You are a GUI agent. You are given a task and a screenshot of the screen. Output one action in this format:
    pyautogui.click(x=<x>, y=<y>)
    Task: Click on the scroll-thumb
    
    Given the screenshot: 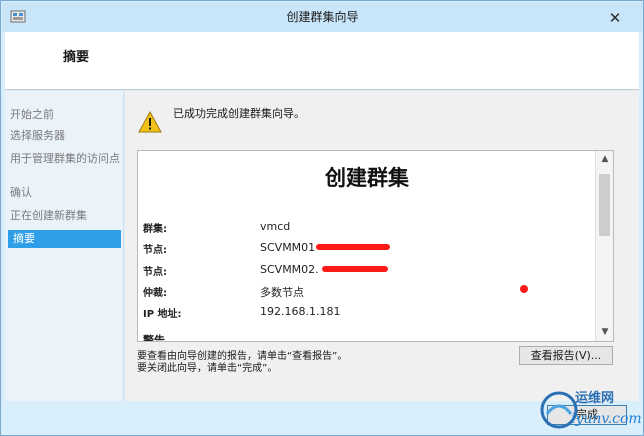 What is the action you would take?
    pyautogui.click(x=604, y=205)
    